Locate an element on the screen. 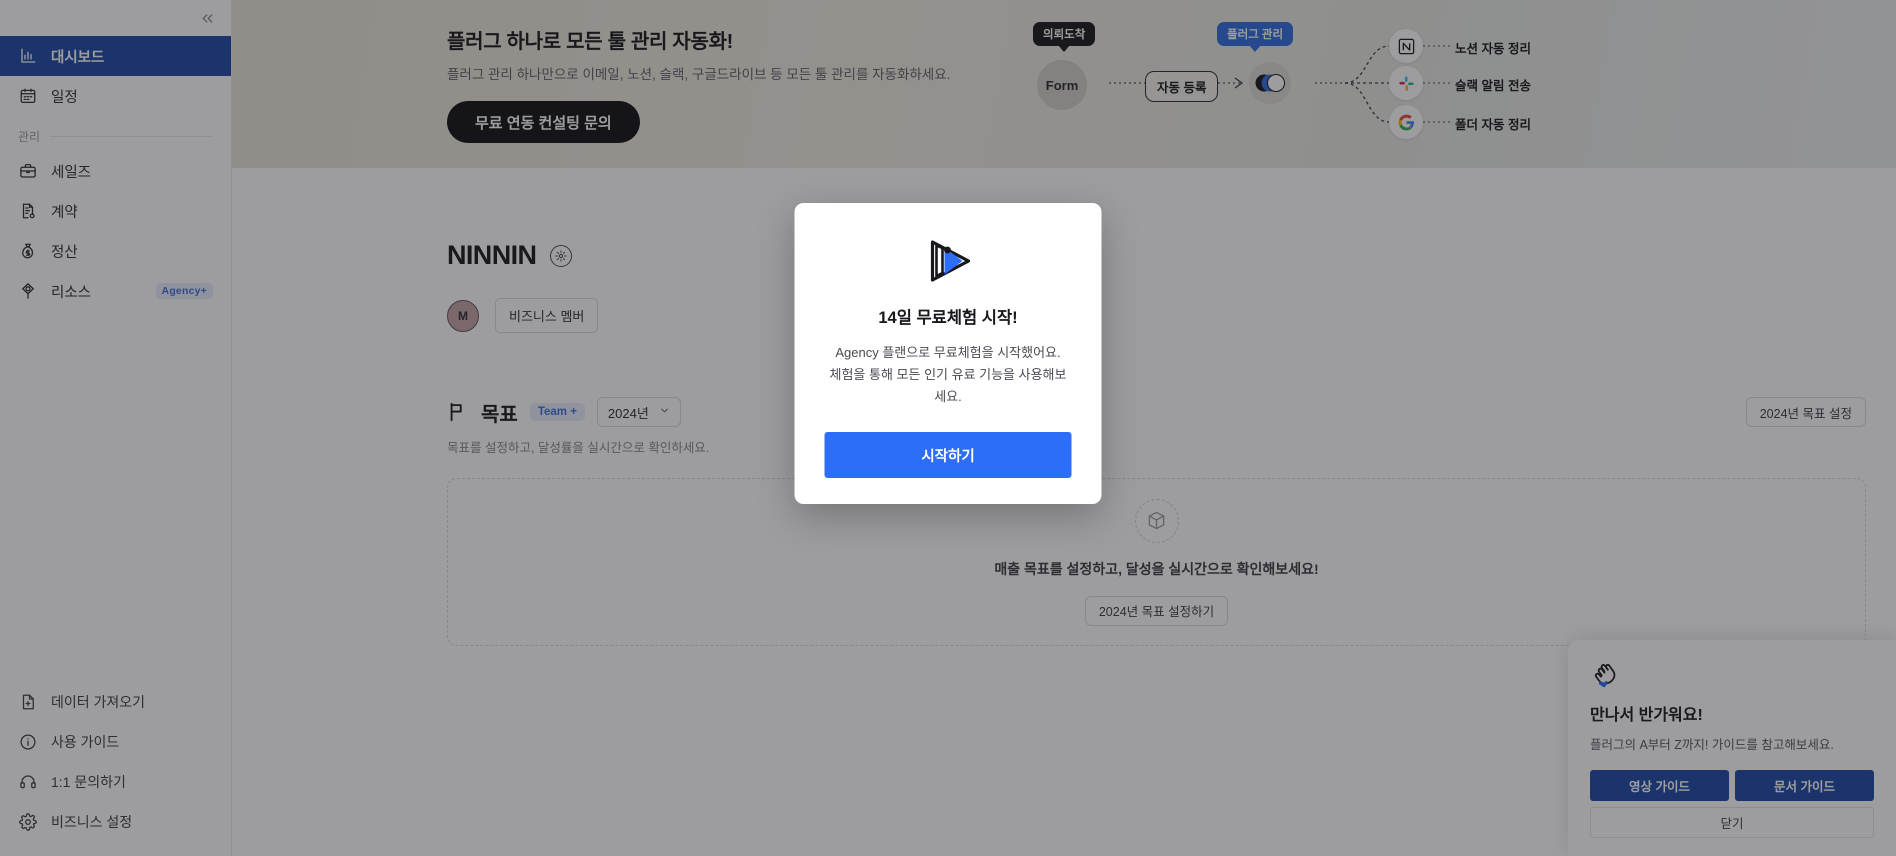 The width and height of the screenshot is (1896, 856). modal-description-line-1: Agency 플랜으로 무료체험을 시작했어요. is located at coordinates (948, 352).